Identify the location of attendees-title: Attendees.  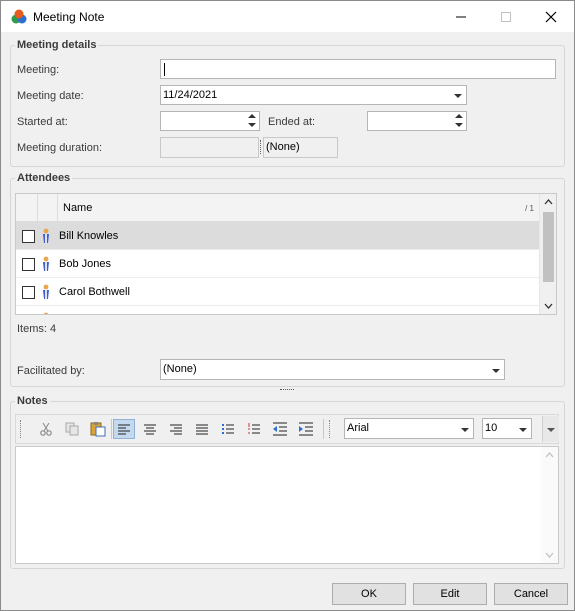
(44, 178).